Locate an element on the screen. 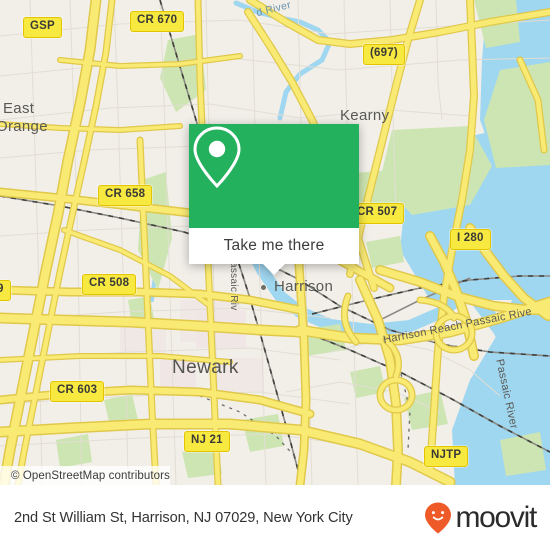  osm-attribution: © OpenStreetMap contributors is located at coordinates (85, 475).